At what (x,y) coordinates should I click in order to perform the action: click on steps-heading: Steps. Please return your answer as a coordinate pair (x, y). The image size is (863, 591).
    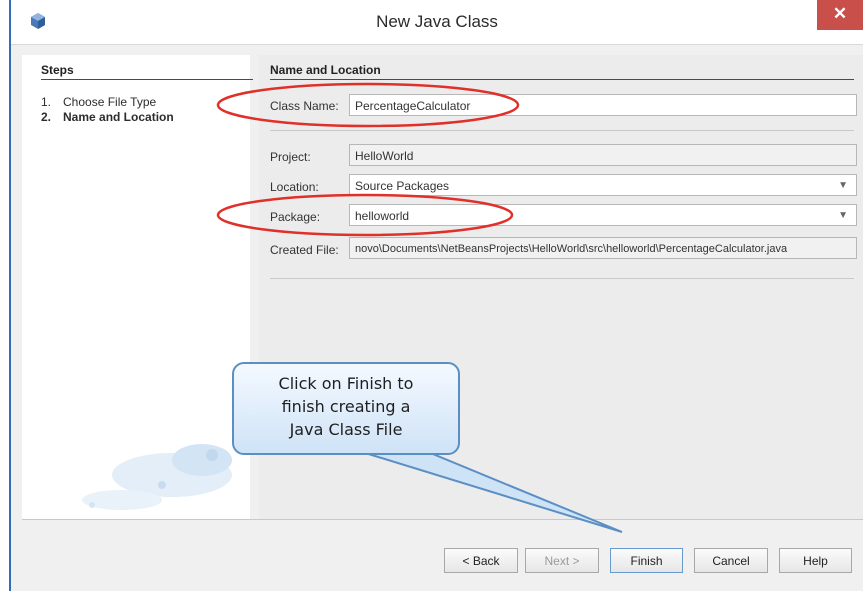
    Looking at the image, I should click on (57, 70).